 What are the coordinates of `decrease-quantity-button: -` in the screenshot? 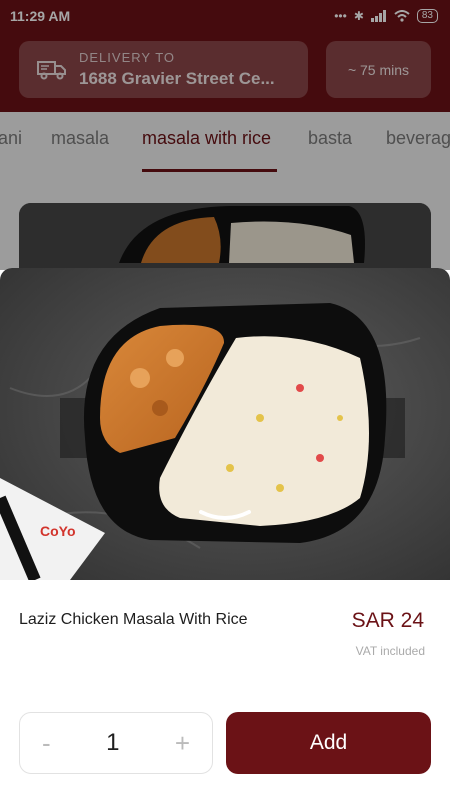 It's located at (46, 743).